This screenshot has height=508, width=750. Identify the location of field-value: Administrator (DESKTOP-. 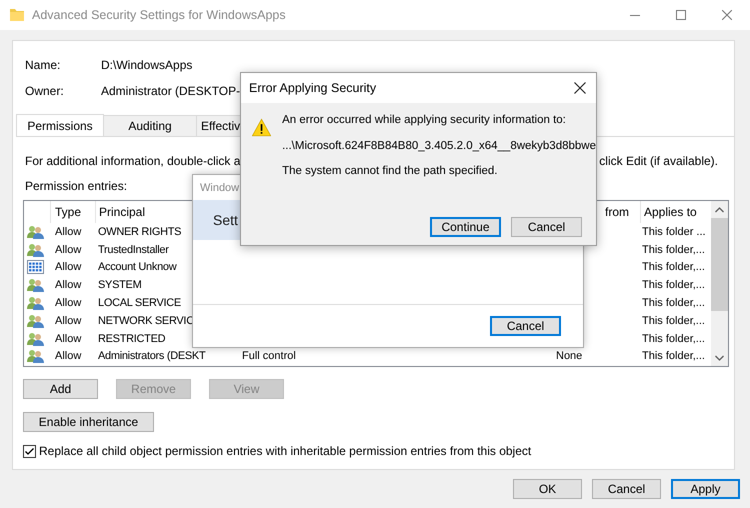
(170, 91).